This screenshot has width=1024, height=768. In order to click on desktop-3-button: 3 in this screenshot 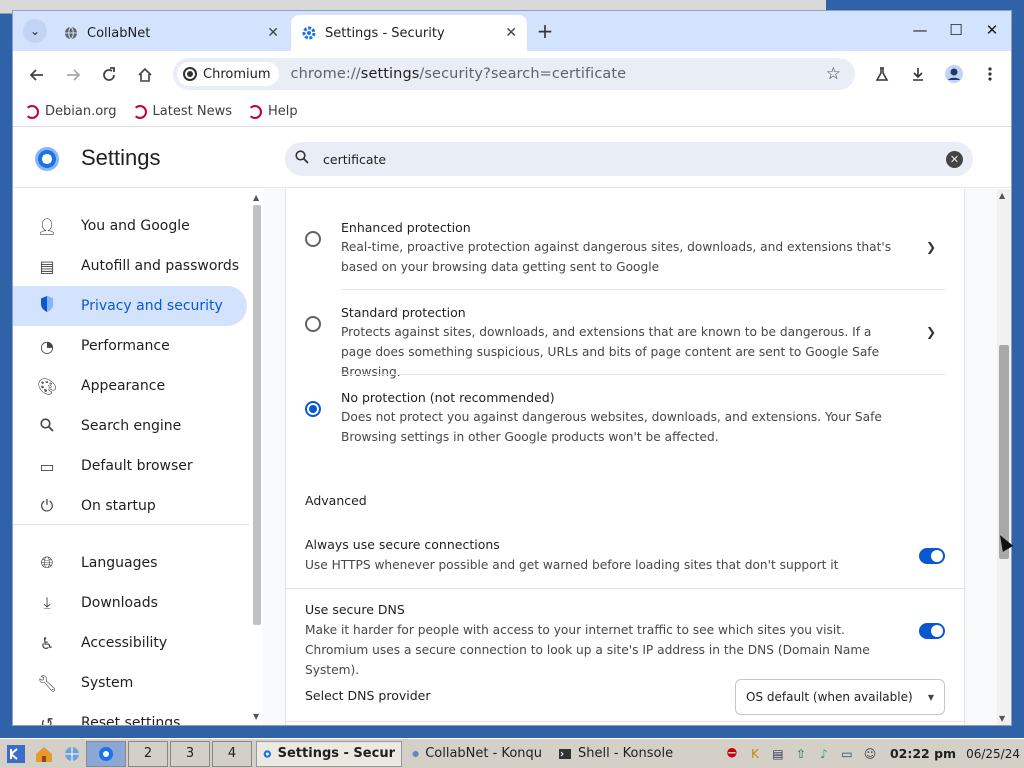, I will do `click(190, 753)`.